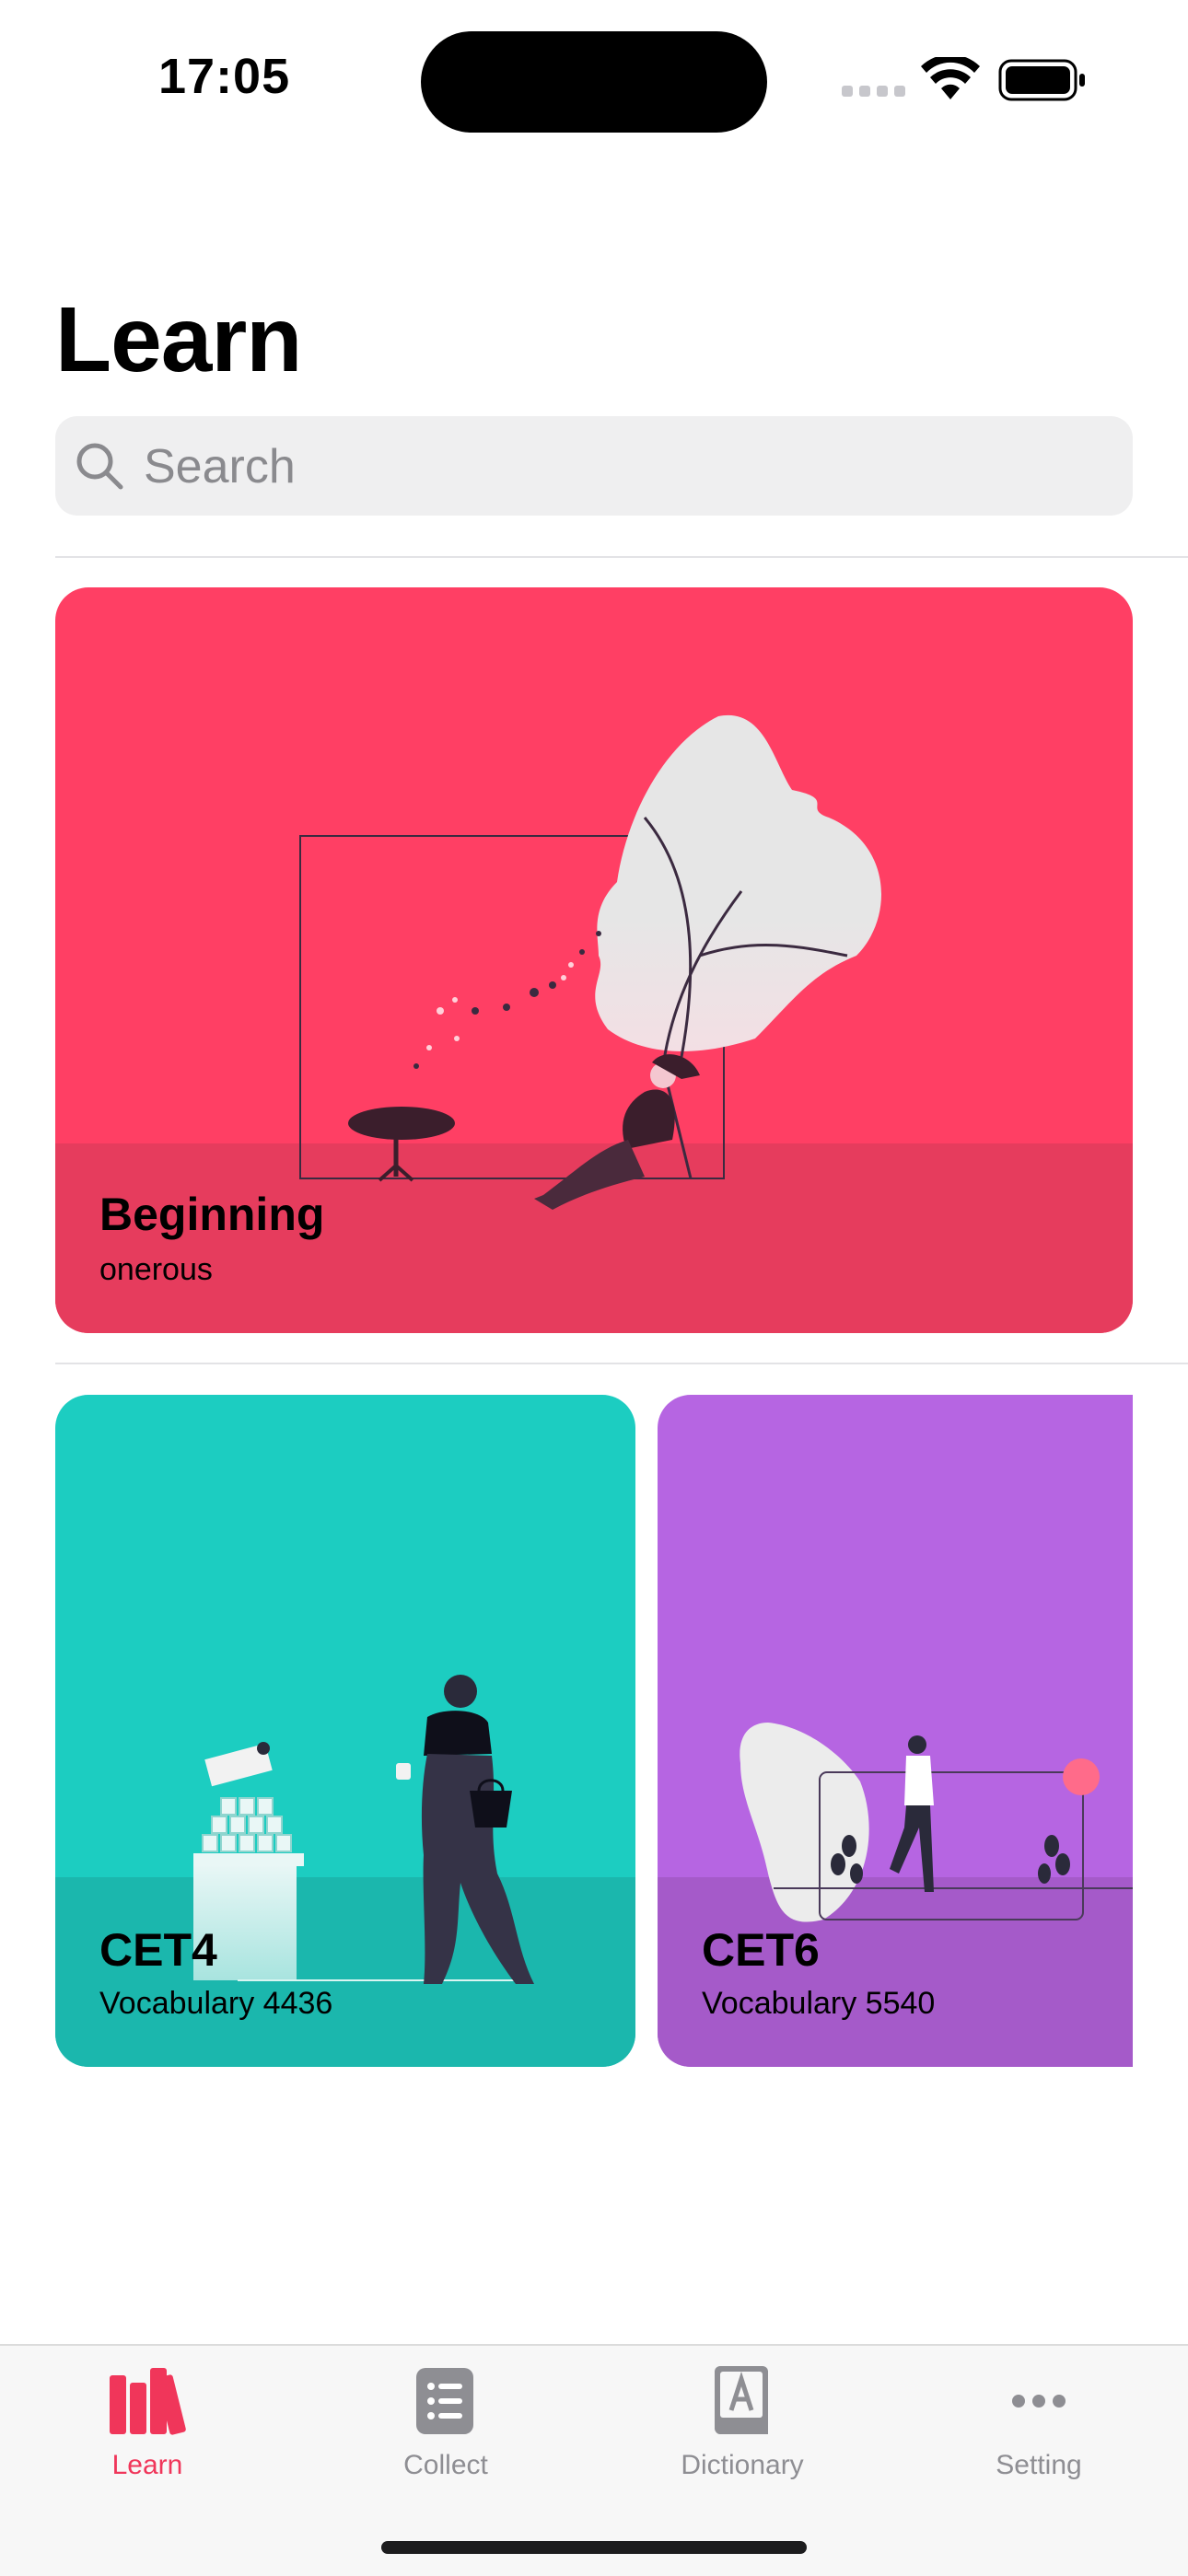 The image size is (1188, 2576). What do you see at coordinates (594, 82) in the screenshot?
I see `dynamic-island` at bounding box center [594, 82].